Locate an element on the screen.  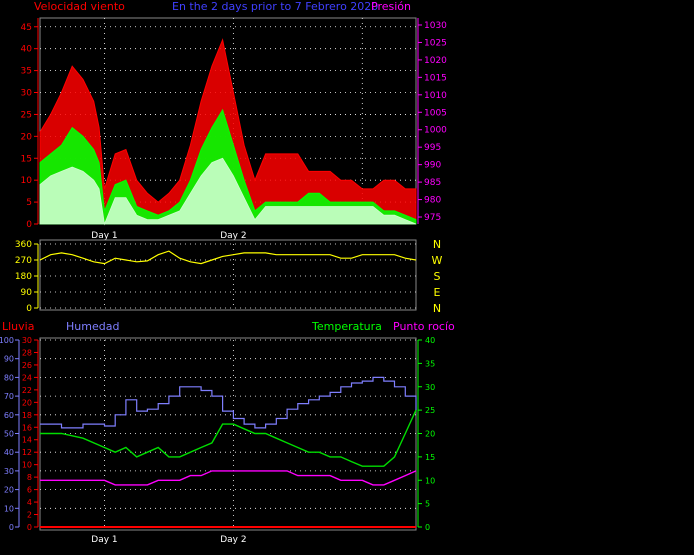
wind-tick-label: 30 is located at coordinates (27, 94).